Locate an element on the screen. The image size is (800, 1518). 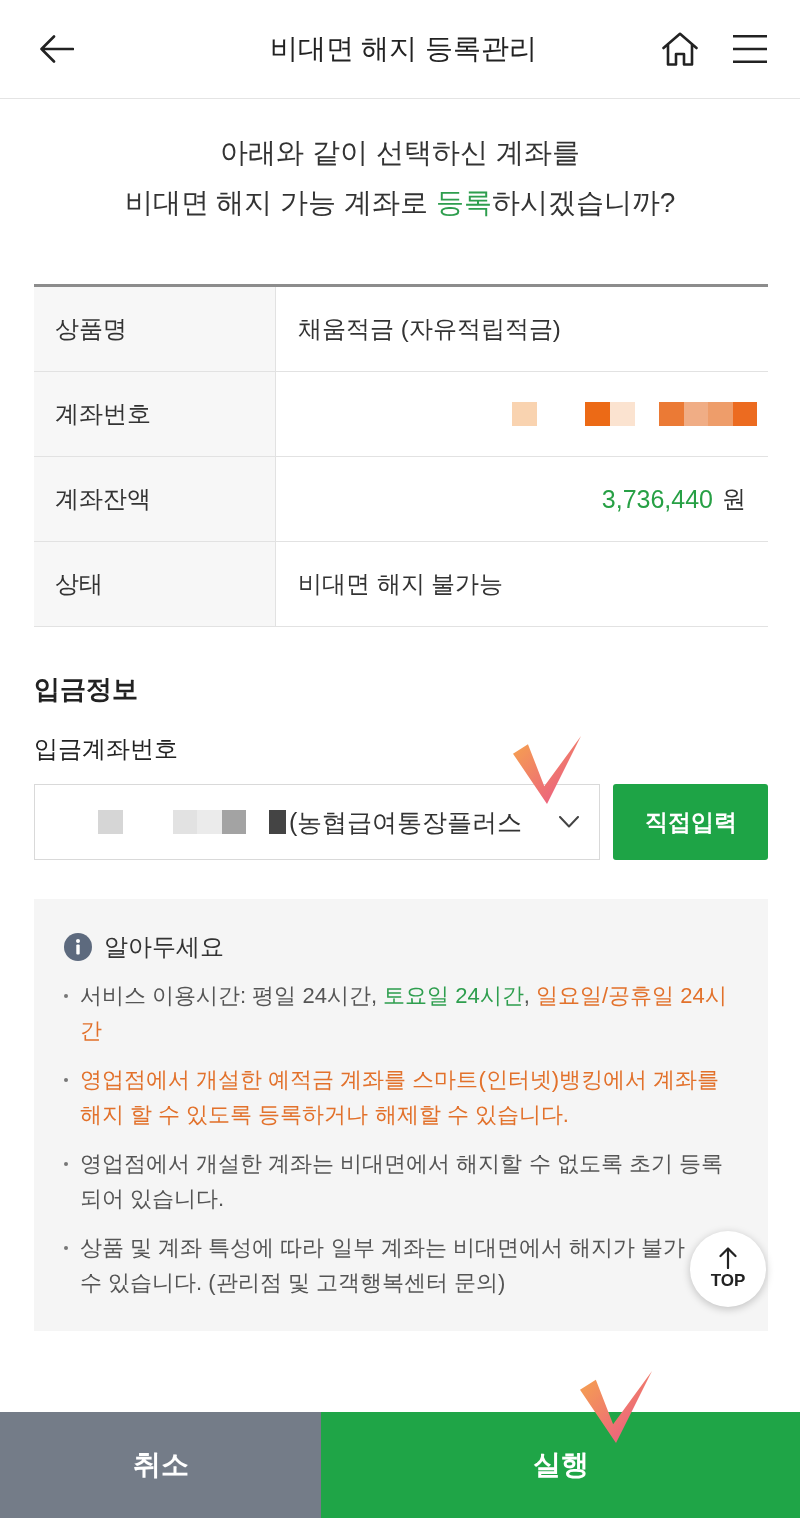
notice-text: 영업점에서 개설한 계좌는 비대면에서 해지할 수 없도록 초기 등록 되어 있습니다. is located at coordinates (402, 1181).